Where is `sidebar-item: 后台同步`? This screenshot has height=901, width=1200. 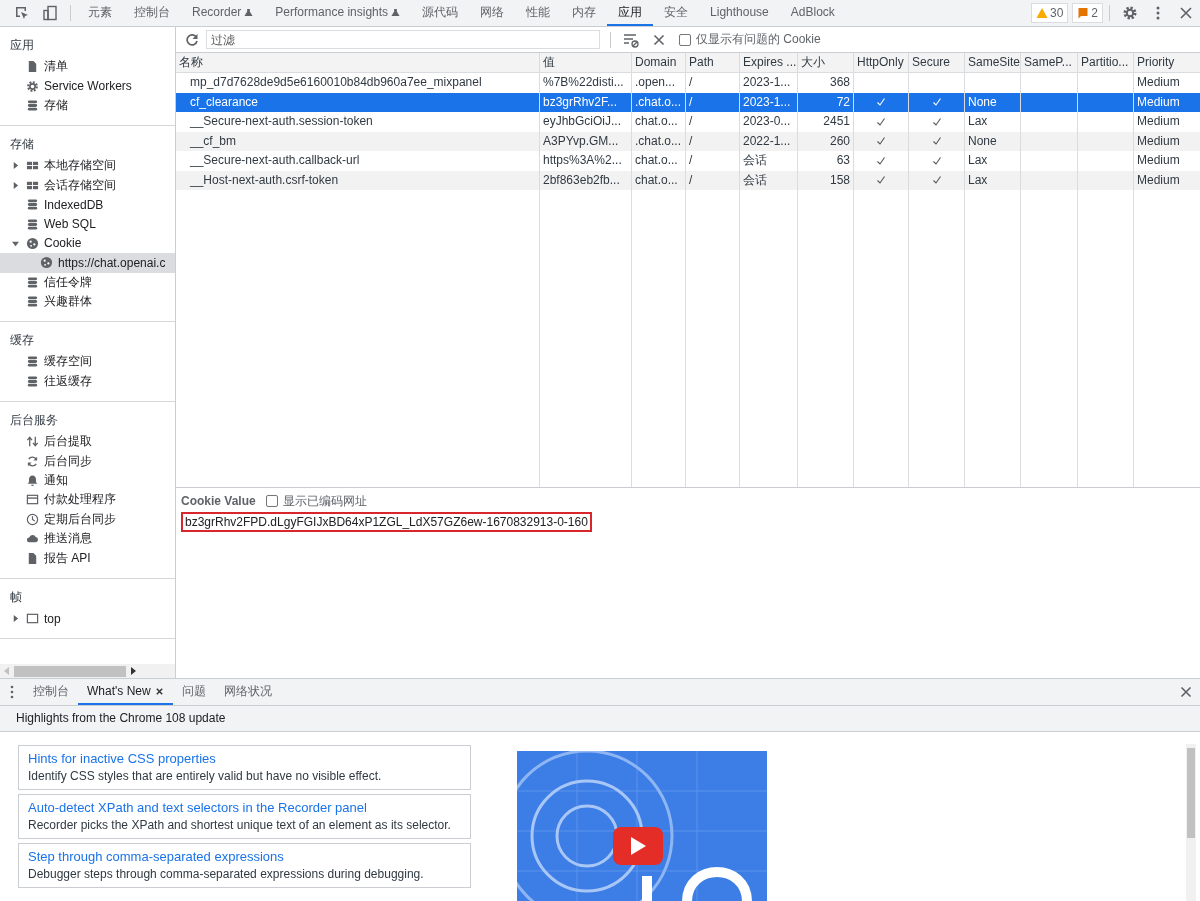
sidebar-item: 后台同步 is located at coordinates (87, 461).